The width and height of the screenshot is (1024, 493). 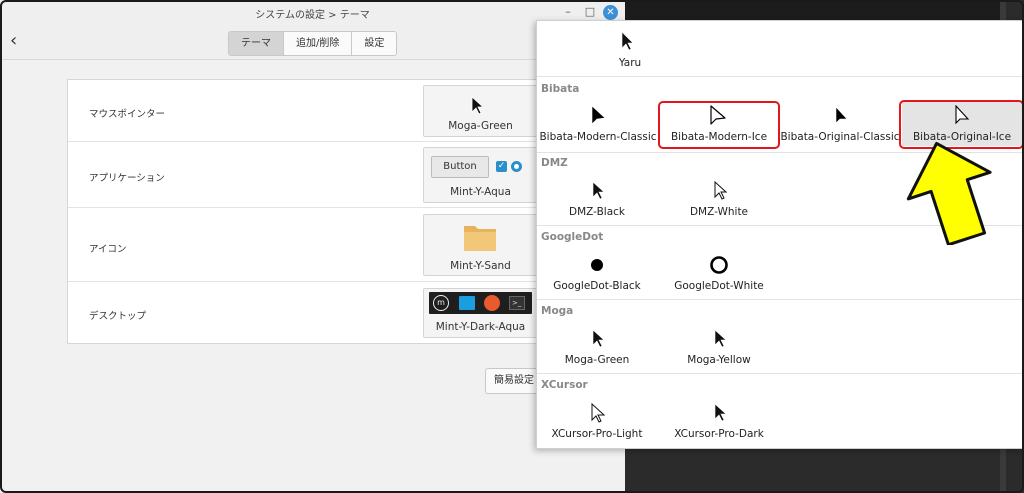 What do you see at coordinates (256, 43) in the screenshot?
I see `tab-theme: テーマ` at bounding box center [256, 43].